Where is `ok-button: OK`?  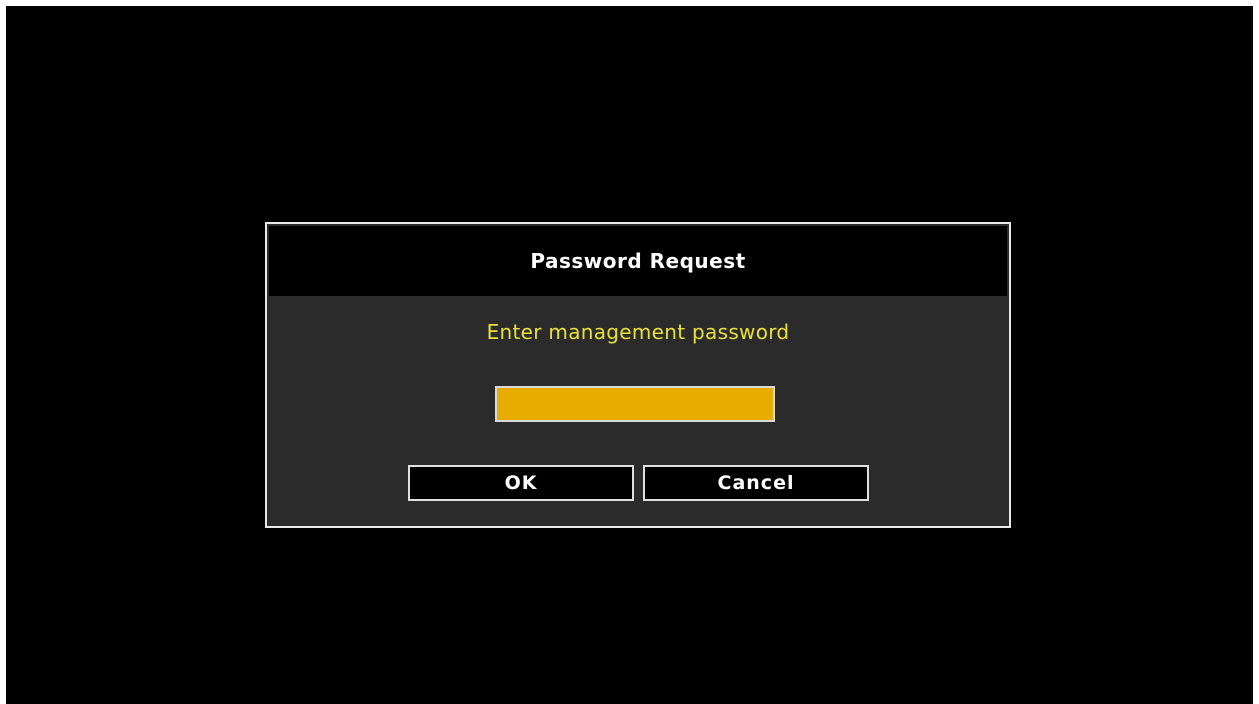 ok-button: OK is located at coordinates (521, 483).